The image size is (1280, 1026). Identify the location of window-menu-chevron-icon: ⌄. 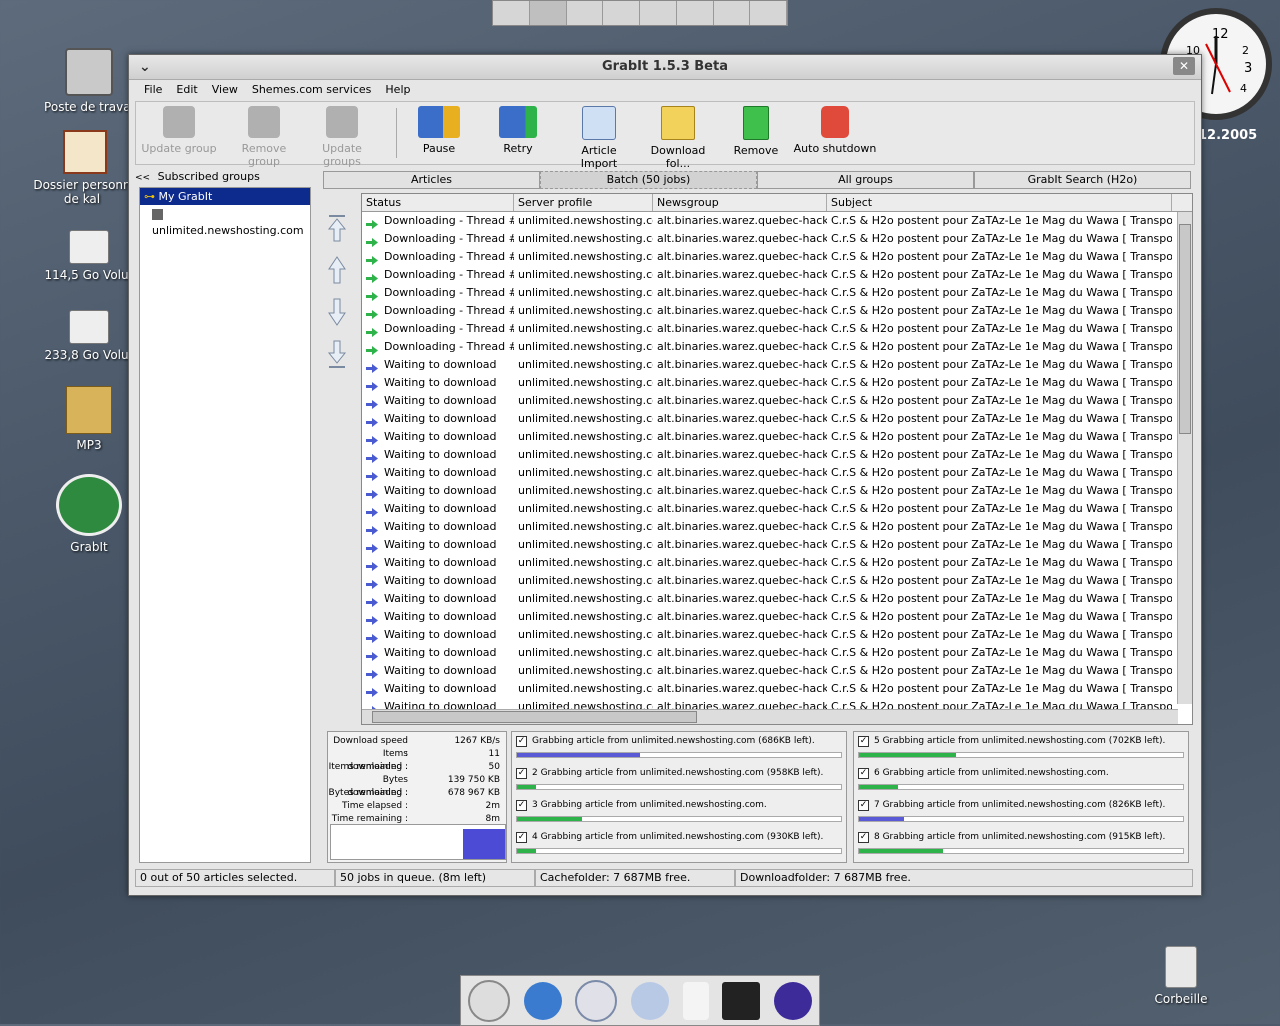
(145, 67).